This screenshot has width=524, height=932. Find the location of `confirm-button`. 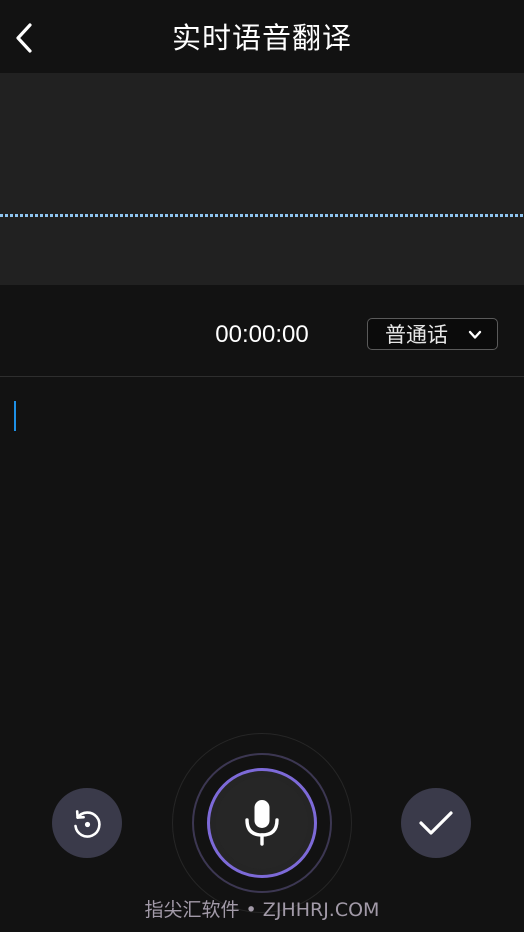

confirm-button is located at coordinates (436, 823).